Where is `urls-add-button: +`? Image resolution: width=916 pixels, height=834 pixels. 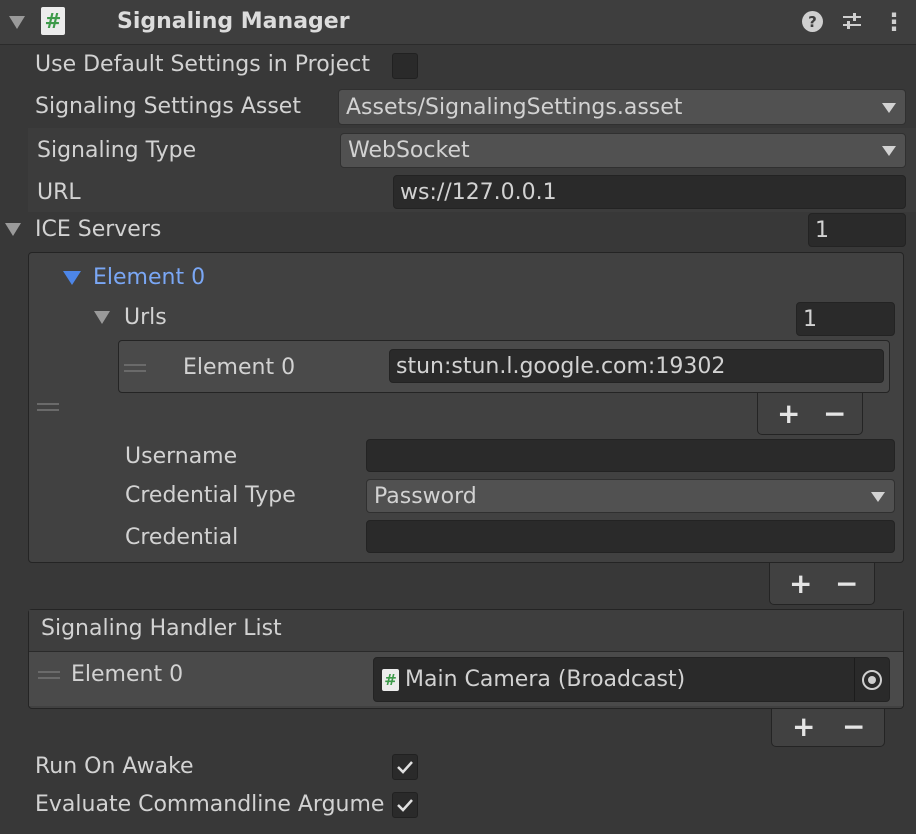 urls-add-button: + is located at coordinates (788, 414).